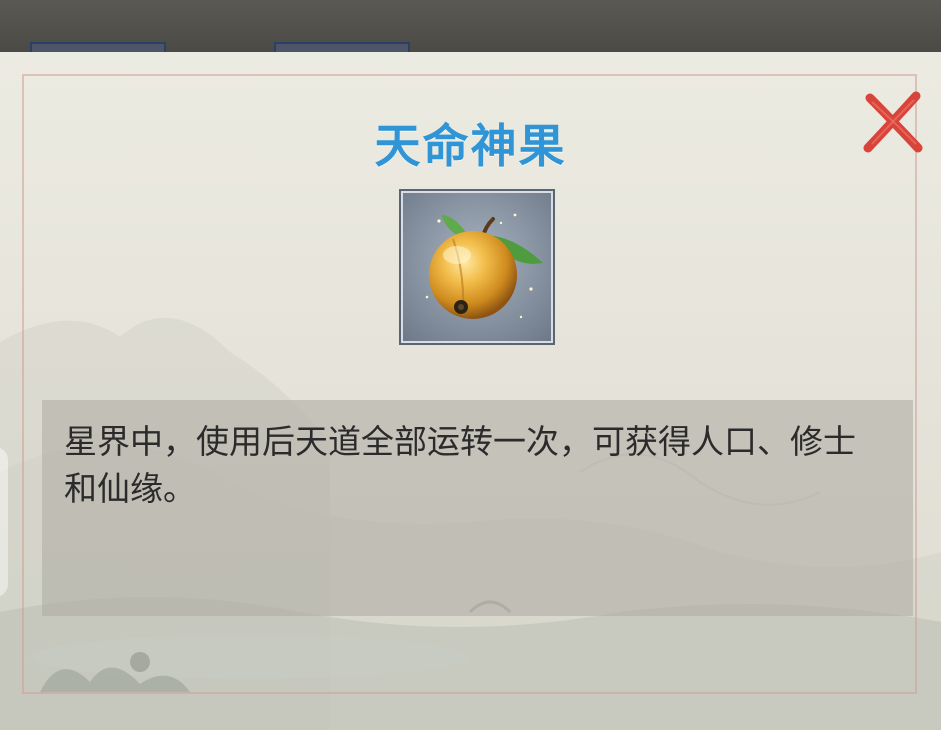  What do you see at coordinates (470, 29) in the screenshot?
I see `top-bar-background` at bounding box center [470, 29].